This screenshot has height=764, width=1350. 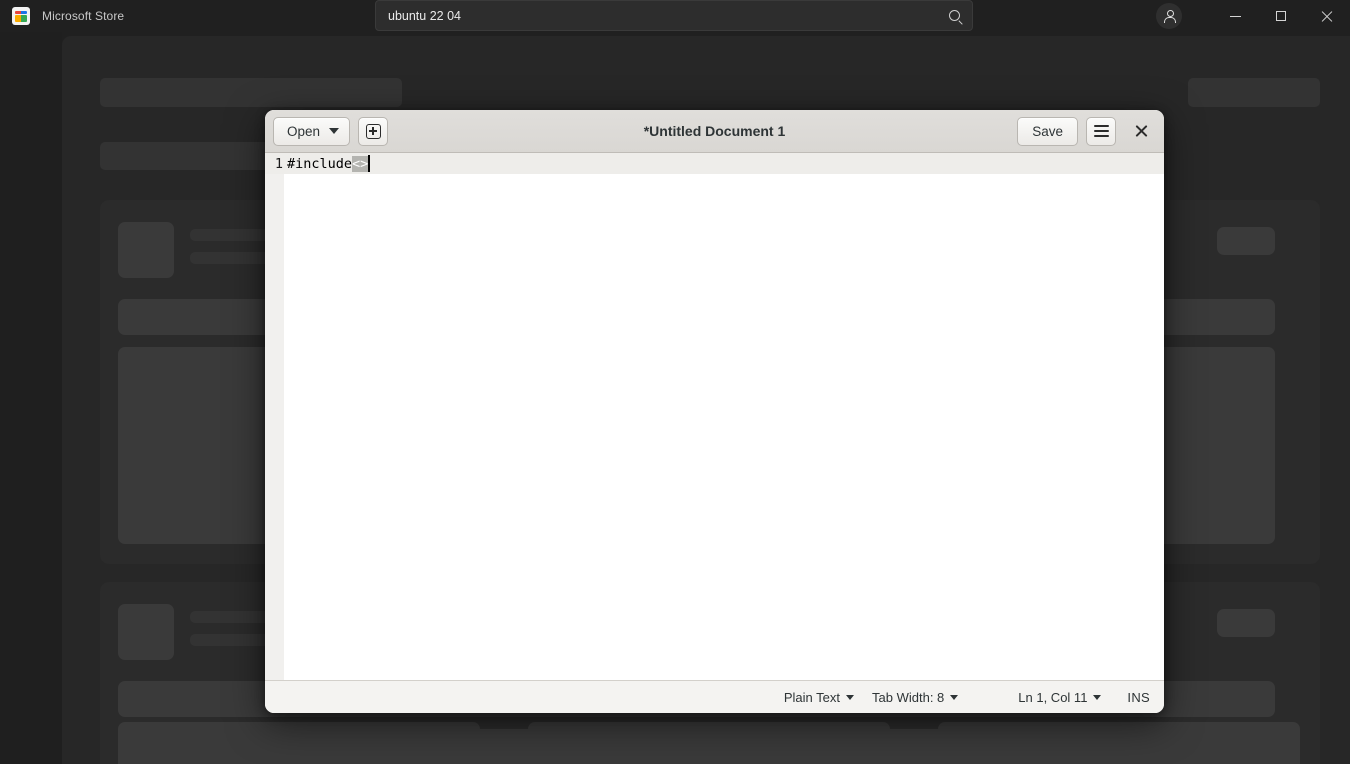 I want to click on selected-text: <>, so click(x=360, y=163).